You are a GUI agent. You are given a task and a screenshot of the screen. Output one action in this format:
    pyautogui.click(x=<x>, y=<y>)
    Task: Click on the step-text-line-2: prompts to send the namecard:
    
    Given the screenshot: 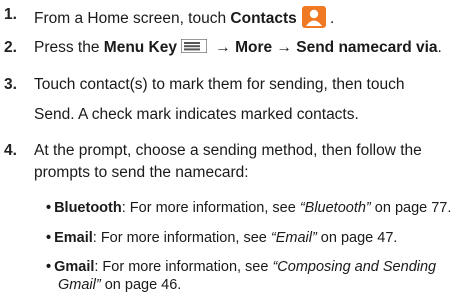 What is the action you would take?
    pyautogui.click(x=141, y=172)
    